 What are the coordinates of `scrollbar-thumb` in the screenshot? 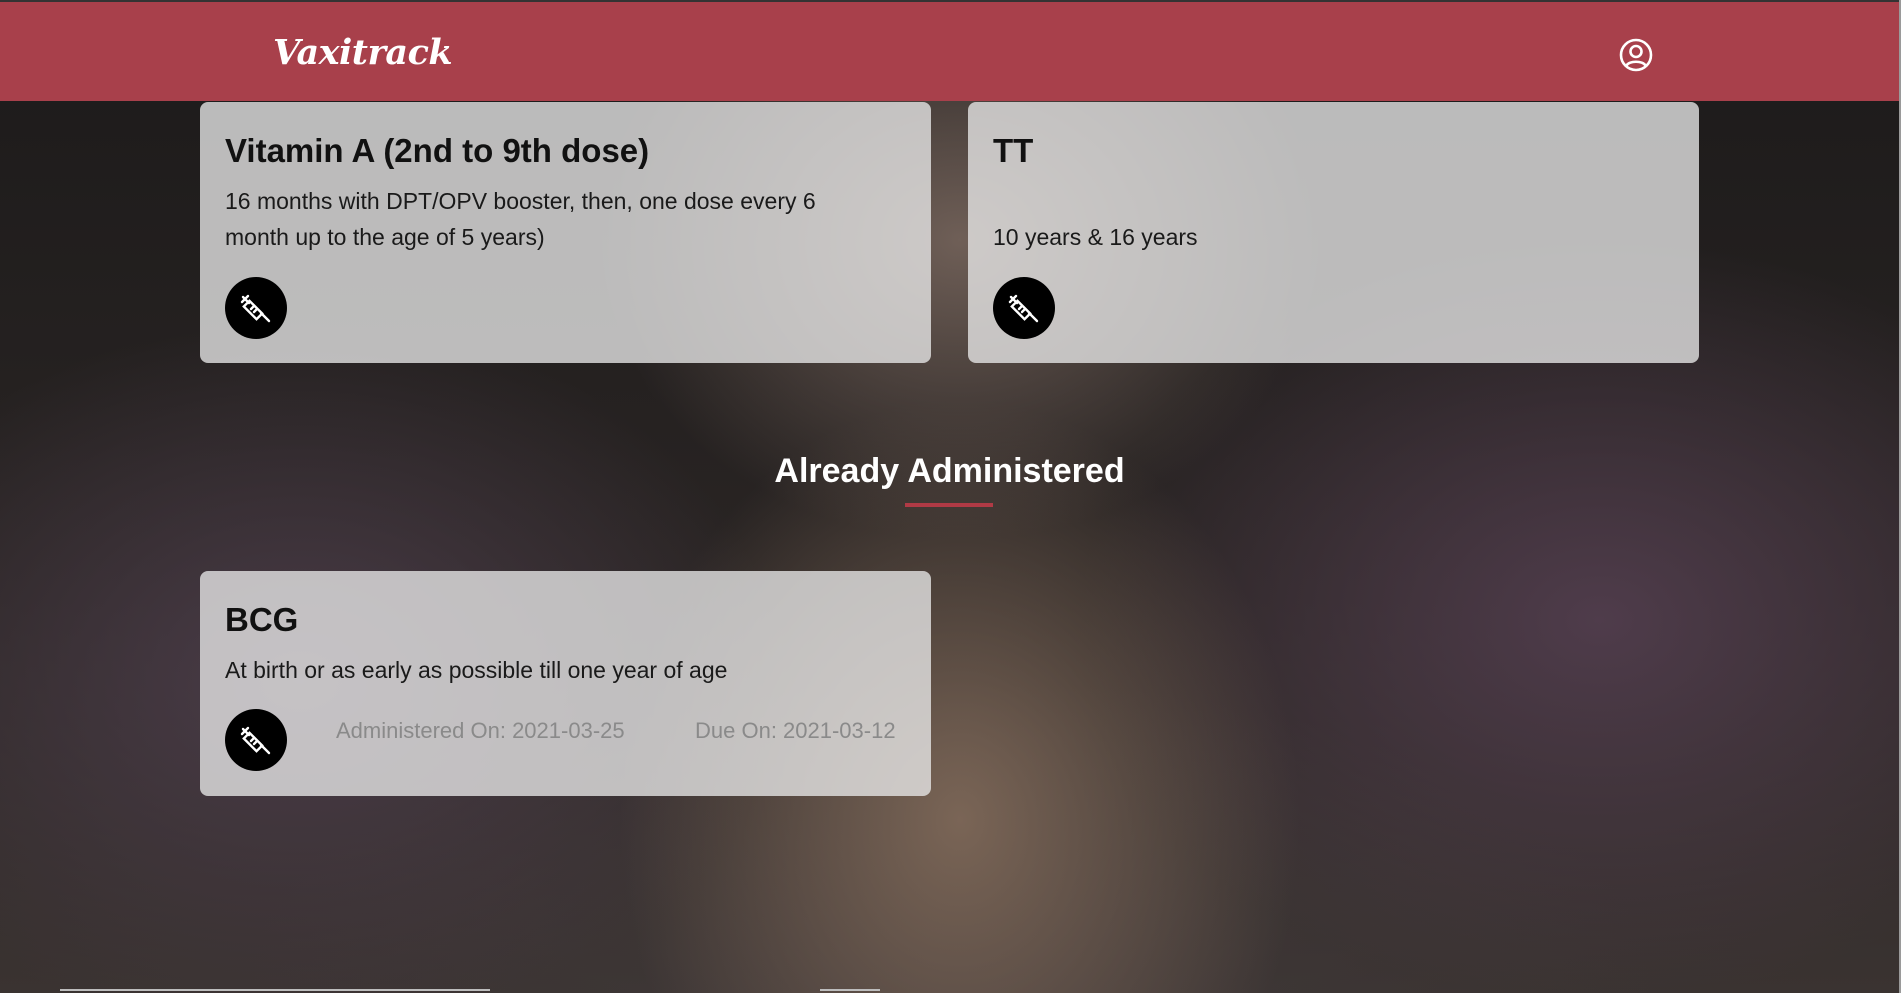 It's located at (850, 990).